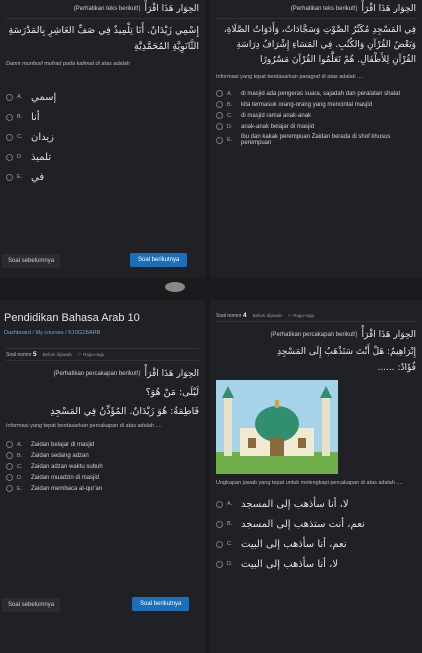  I want to click on option-c: C. نعم، أنا سأذهب إلى البيت, so click(316, 544).